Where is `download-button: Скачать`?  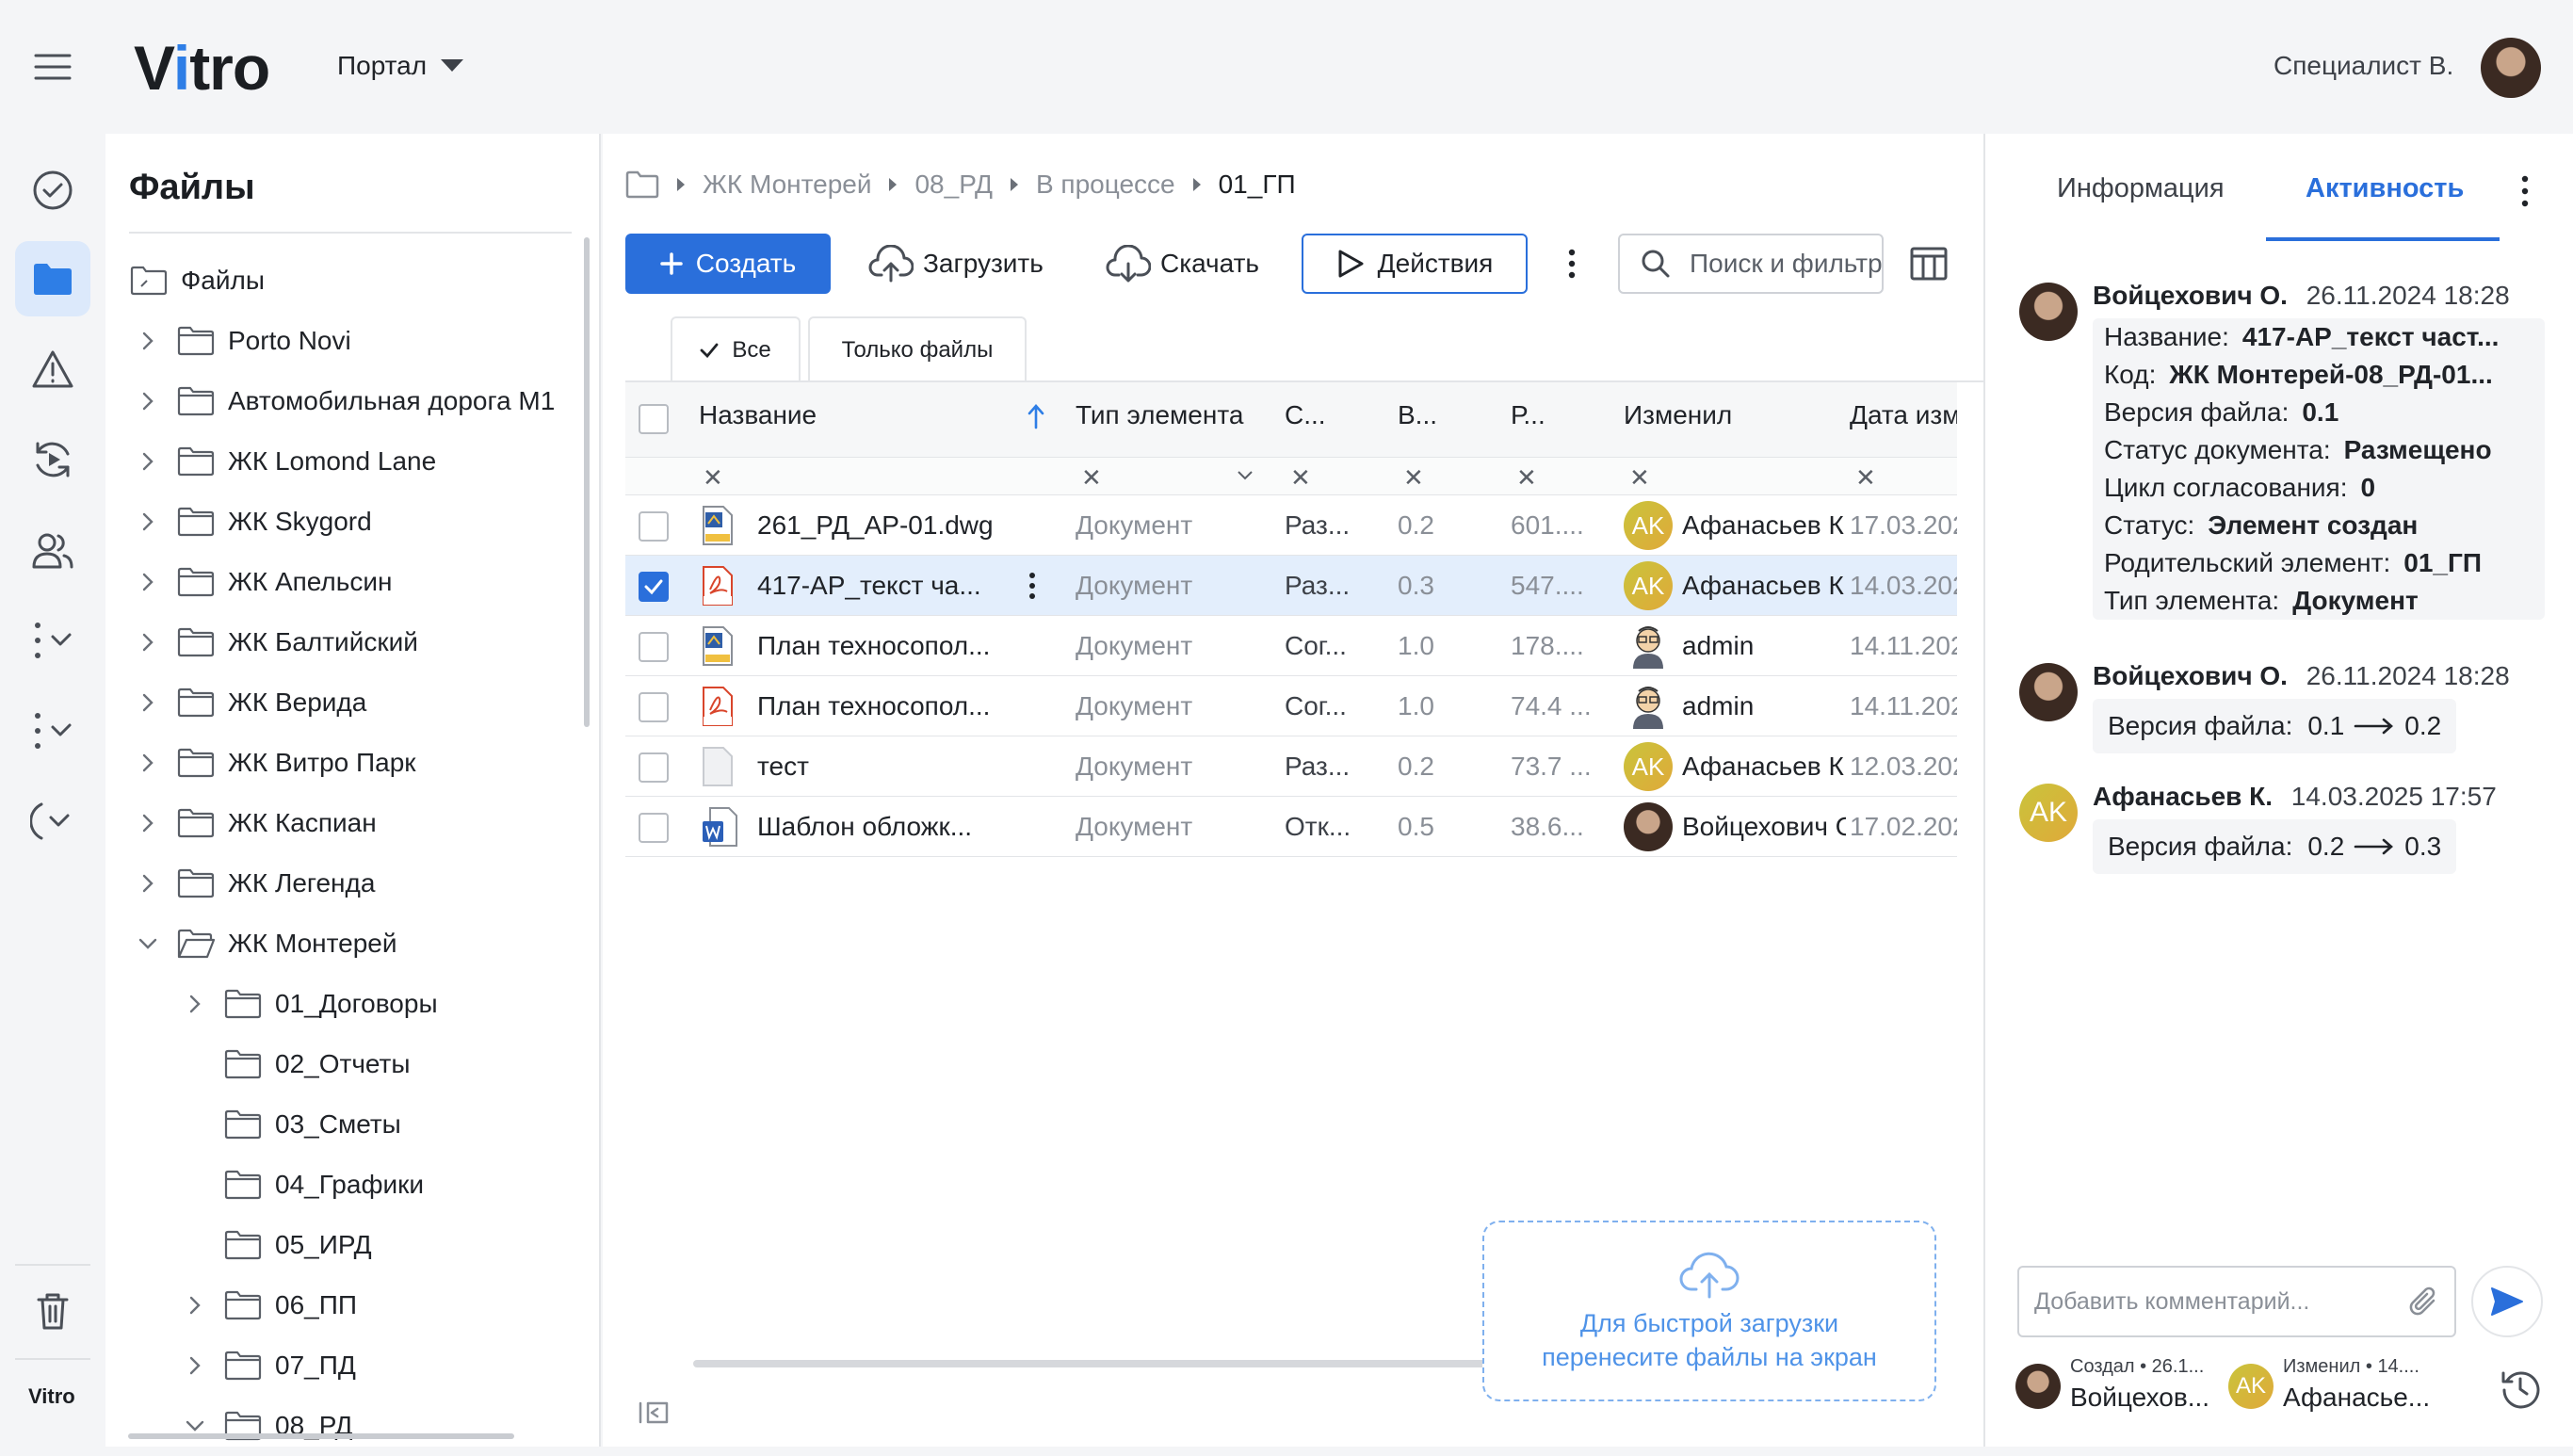 download-button: Скачать is located at coordinates (1183, 264).